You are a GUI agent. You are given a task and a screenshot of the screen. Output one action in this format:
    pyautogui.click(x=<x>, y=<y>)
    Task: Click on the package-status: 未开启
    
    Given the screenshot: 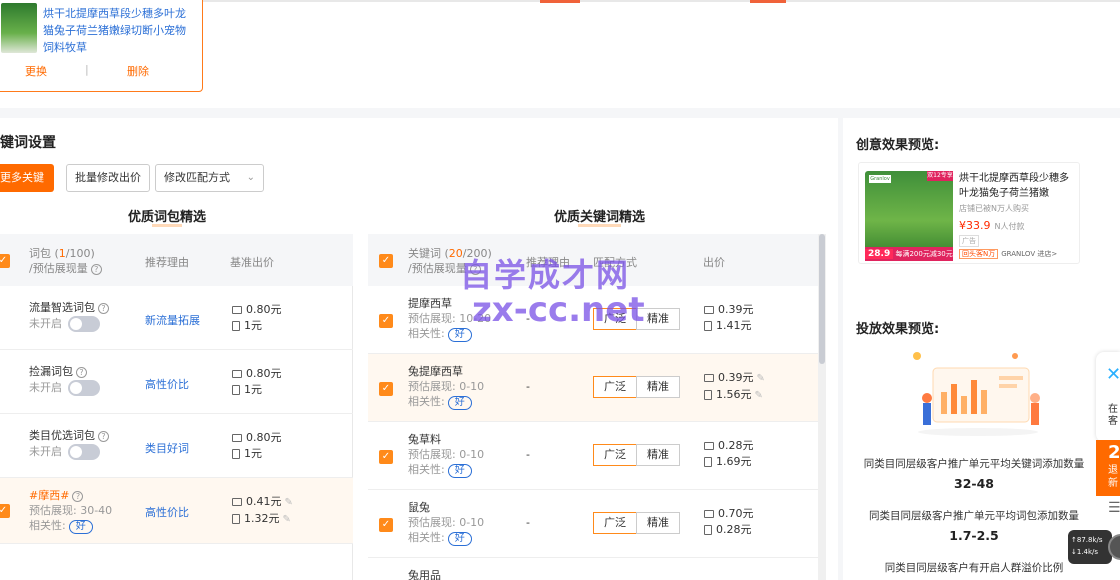 What is the action you would take?
    pyautogui.click(x=45, y=323)
    